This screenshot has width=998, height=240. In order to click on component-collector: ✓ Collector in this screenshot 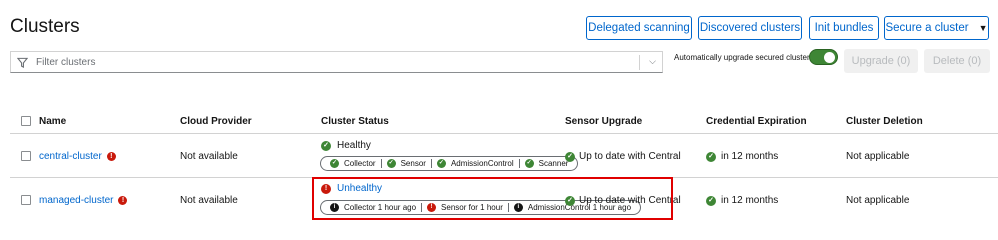, I will do `click(353, 163)`.